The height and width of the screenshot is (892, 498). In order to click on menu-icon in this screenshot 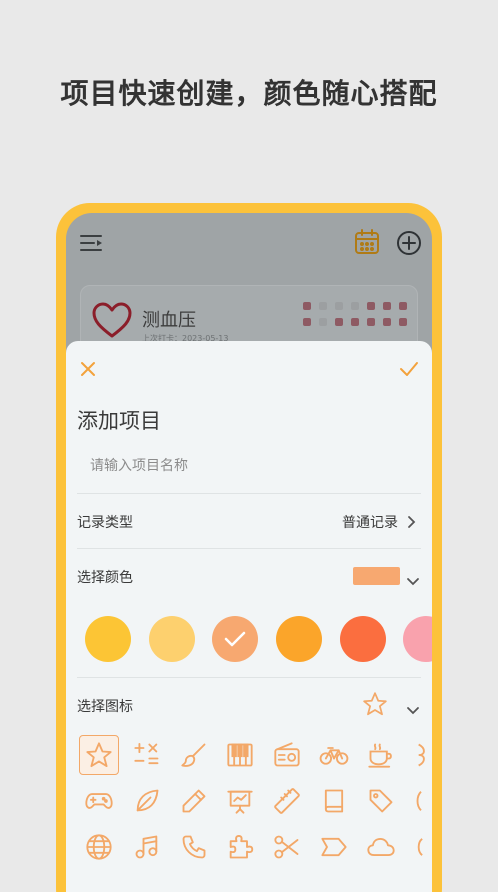, I will do `click(92, 245)`.